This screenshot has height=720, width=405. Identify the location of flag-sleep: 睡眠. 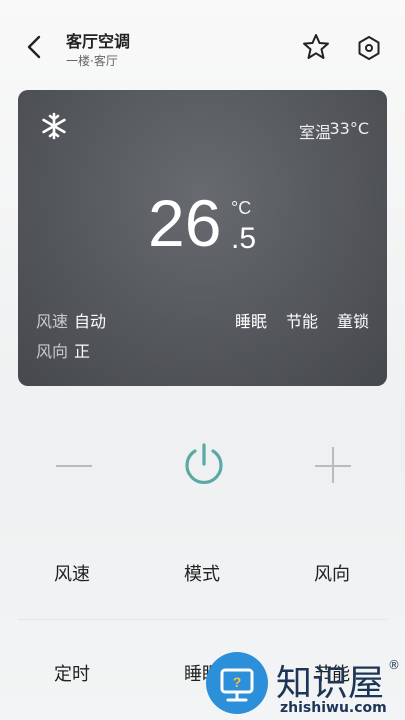
(250, 321).